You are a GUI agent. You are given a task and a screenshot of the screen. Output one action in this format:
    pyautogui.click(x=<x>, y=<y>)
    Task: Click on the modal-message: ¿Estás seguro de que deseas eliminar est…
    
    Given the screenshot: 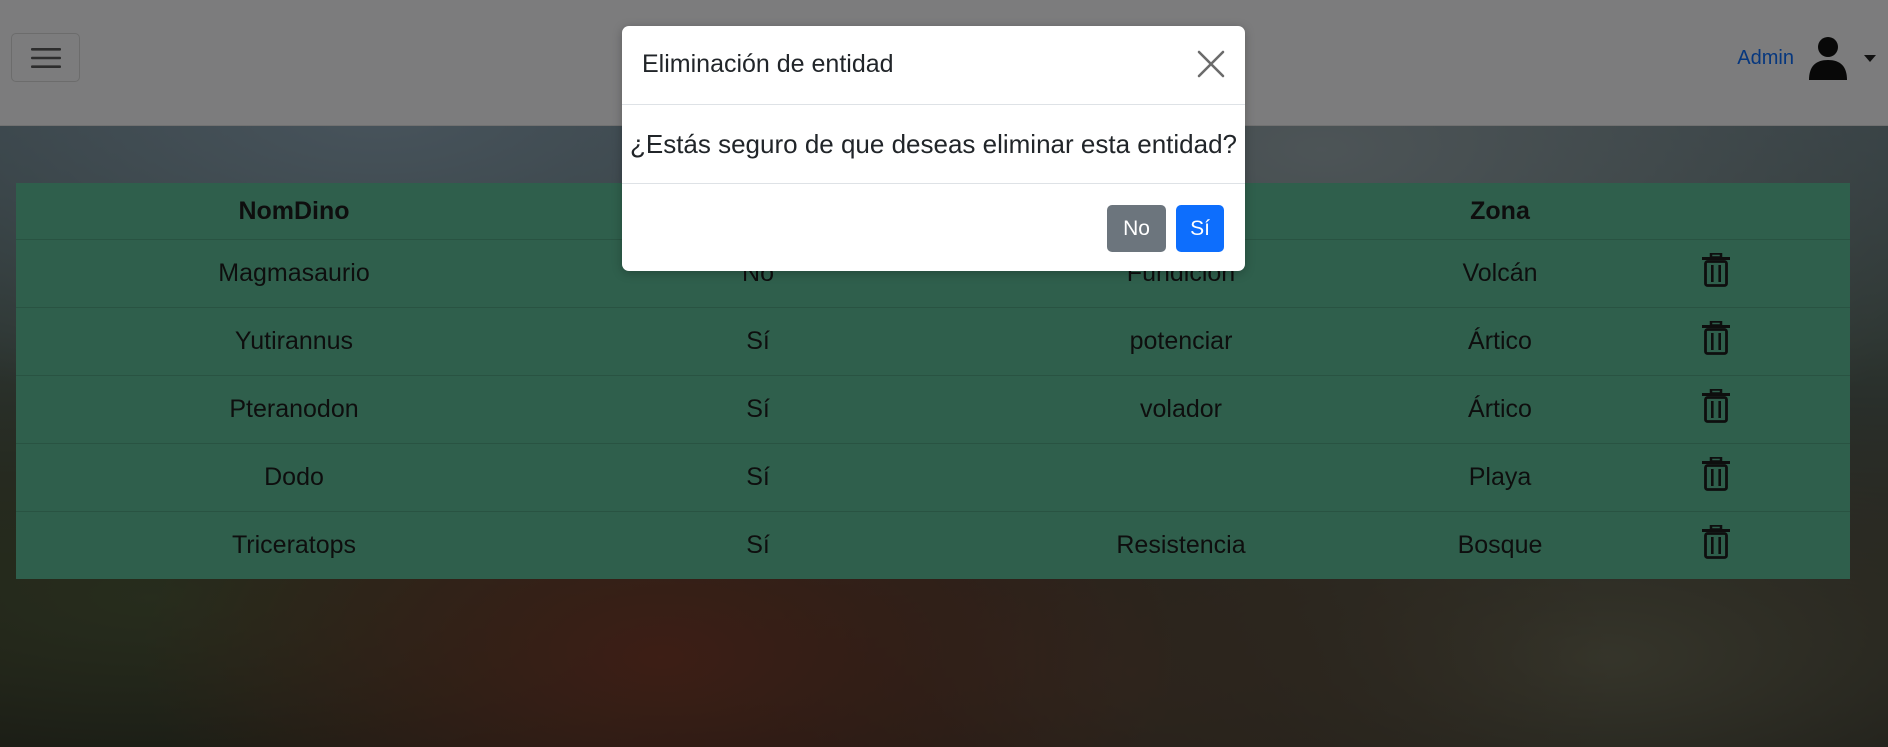 What is the action you would take?
    pyautogui.click(x=933, y=143)
    